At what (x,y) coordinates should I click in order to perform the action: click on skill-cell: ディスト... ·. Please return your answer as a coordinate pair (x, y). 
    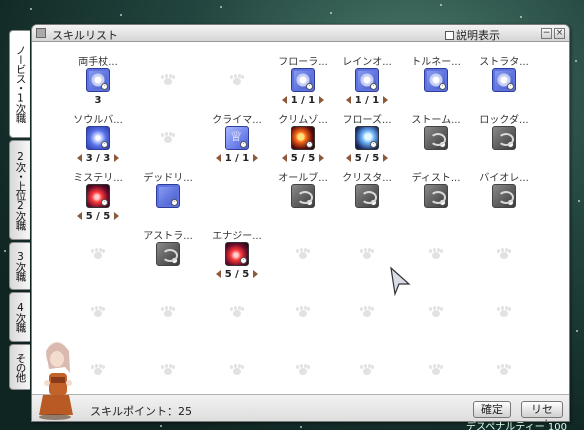
    Looking at the image, I should click on (436, 188).